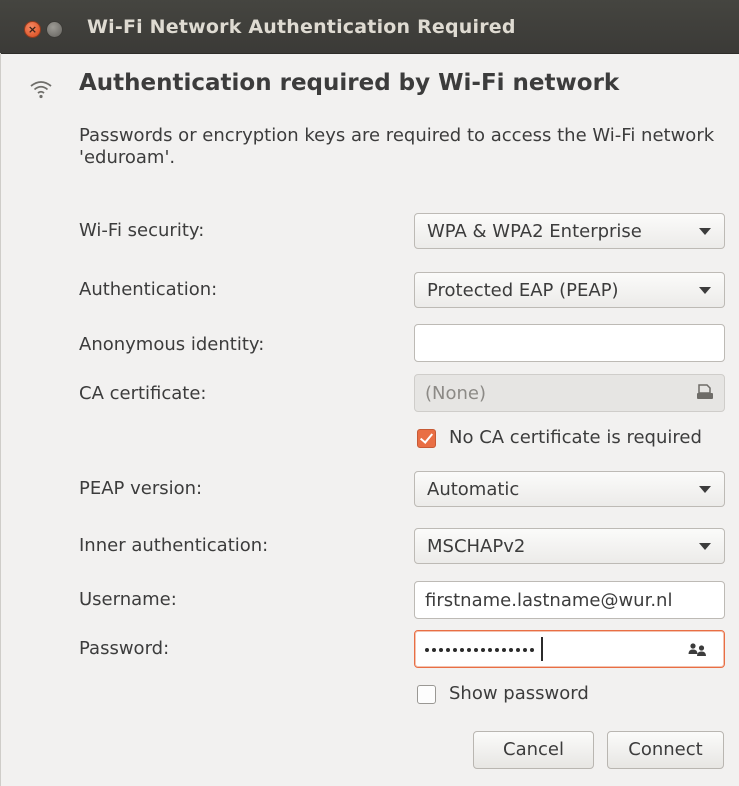 Image resolution: width=739 pixels, height=786 pixels. I want to click on minimize-window-button, so click(54, 29).